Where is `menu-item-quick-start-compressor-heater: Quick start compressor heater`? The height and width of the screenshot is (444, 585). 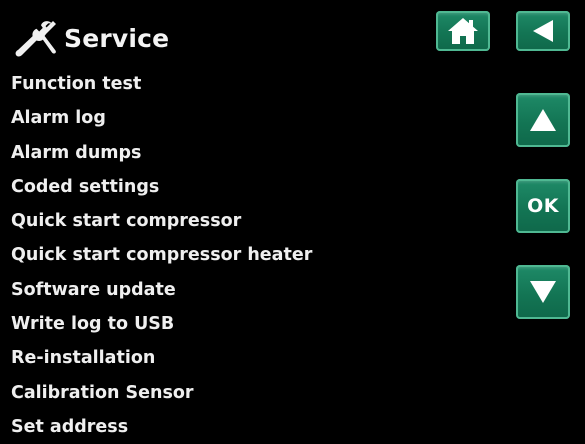 menu-item-quick-start-compressor-heater: Quick start compressor heater is located at coordinates (211, 255).